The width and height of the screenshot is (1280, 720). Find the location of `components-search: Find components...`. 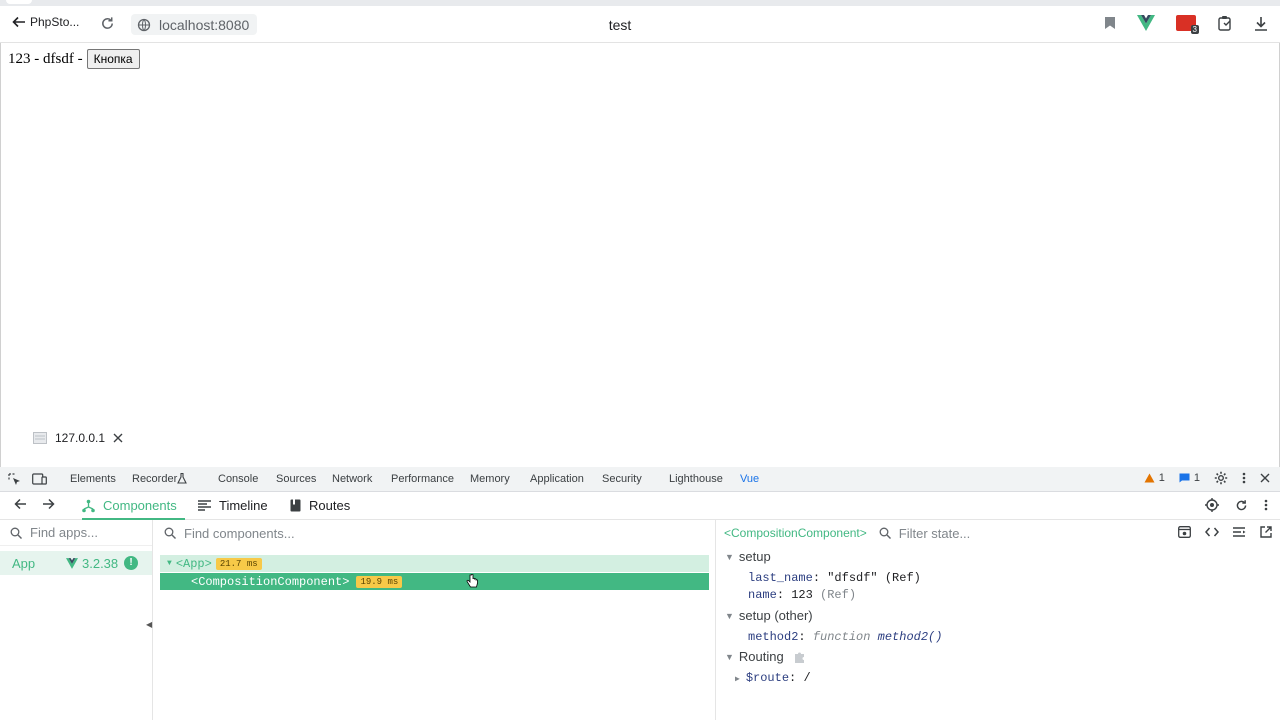

components-search: Find components... is located at coordinates (434, 533).